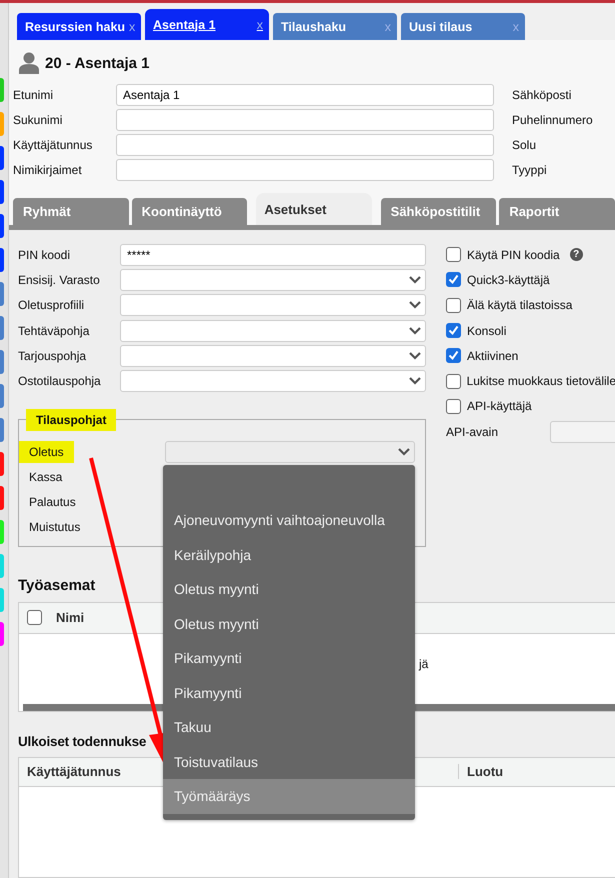  I want to click on help-icon: ?, so click(576, 255).